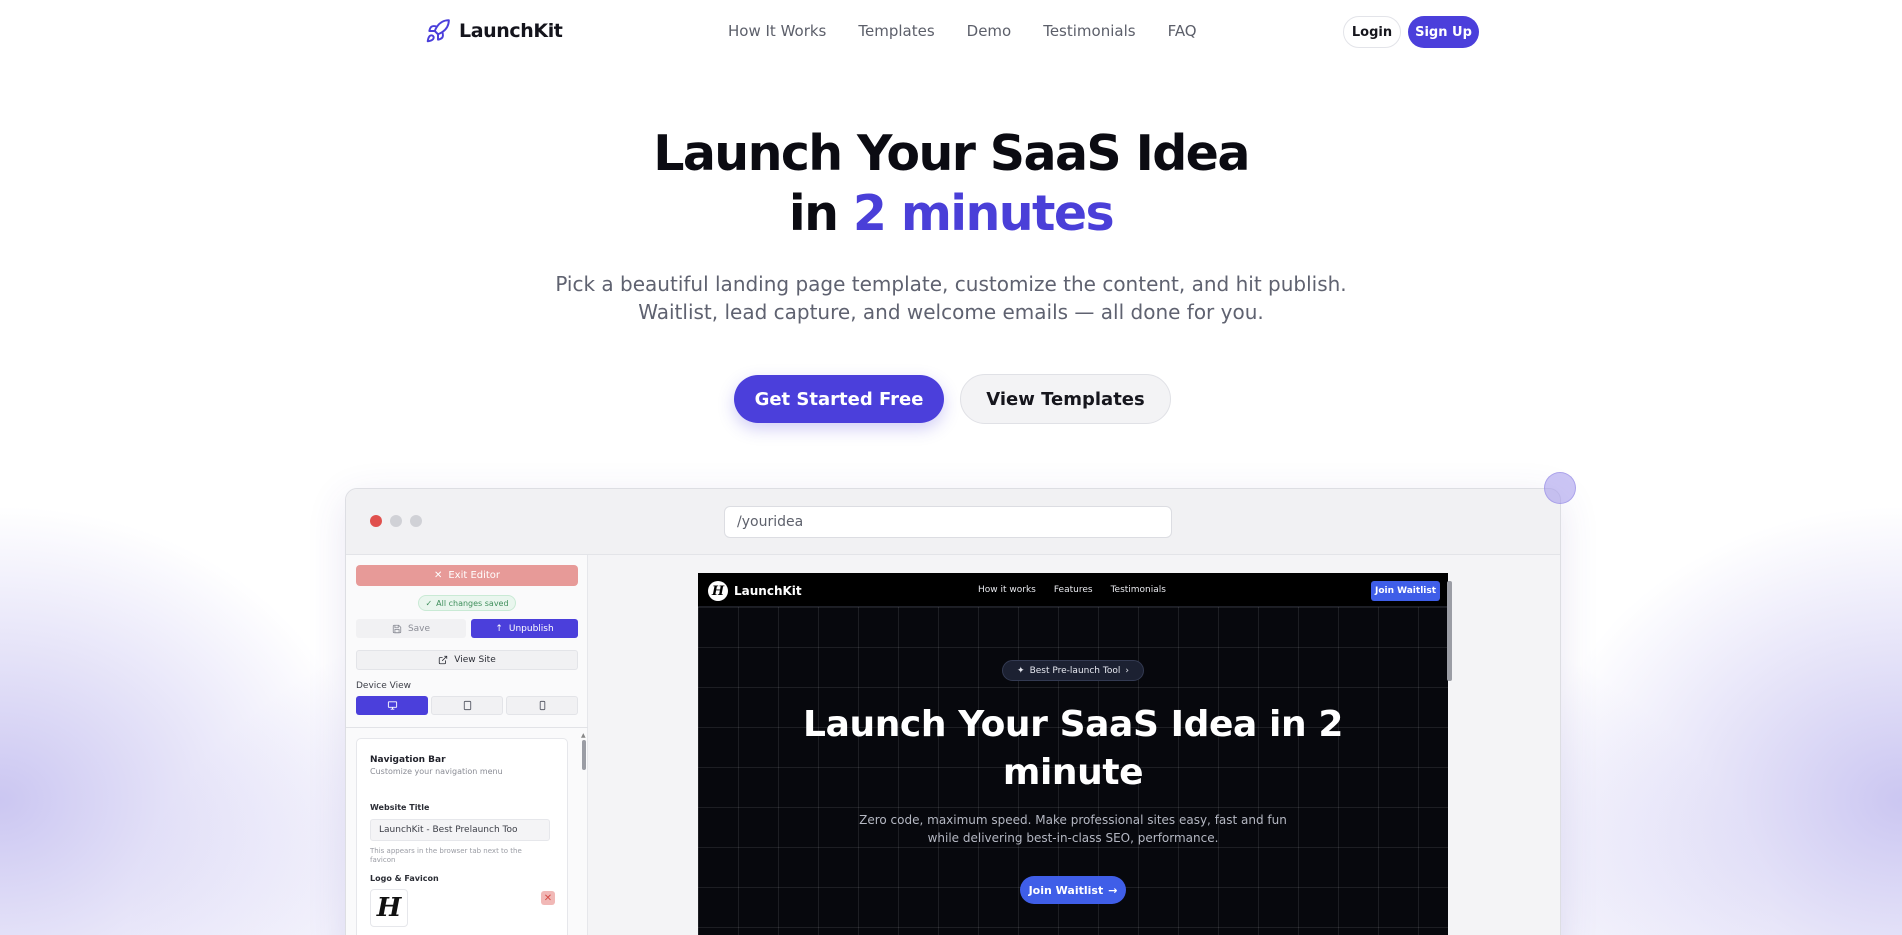  I want to click on floppy-disk-icon, so click(397, 628).